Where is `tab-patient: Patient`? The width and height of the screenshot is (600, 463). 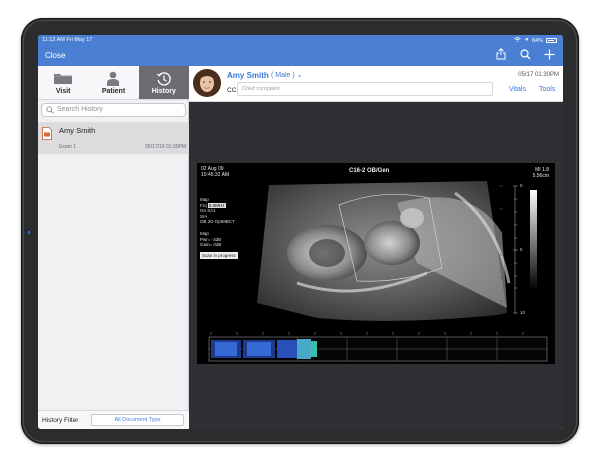 tab-patient: Patient is located at coordinates (113, 82).